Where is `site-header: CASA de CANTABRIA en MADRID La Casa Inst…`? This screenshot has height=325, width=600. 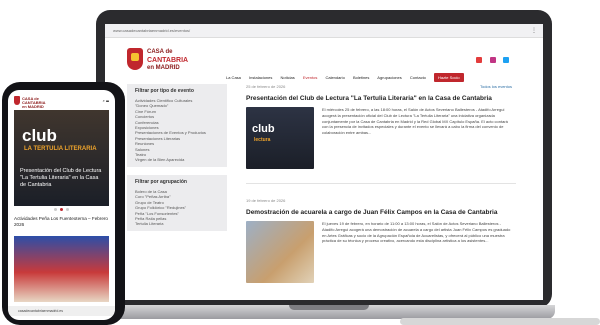
site-header: CASA de CANTABRIA en MADRID La Casa Inst… is located at coordinates (324, 61).